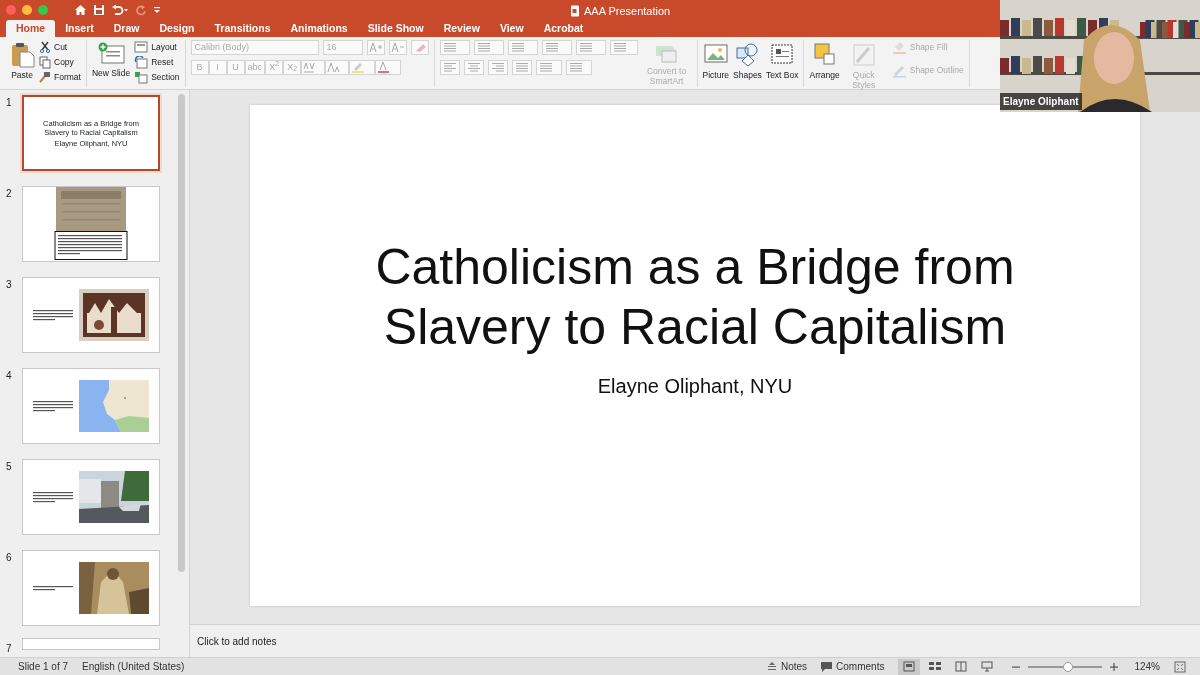 The image size is (1200, 675). Describe the element at coordinates (824, 55) in the screenshot. I see `arrange-icon` at that location.